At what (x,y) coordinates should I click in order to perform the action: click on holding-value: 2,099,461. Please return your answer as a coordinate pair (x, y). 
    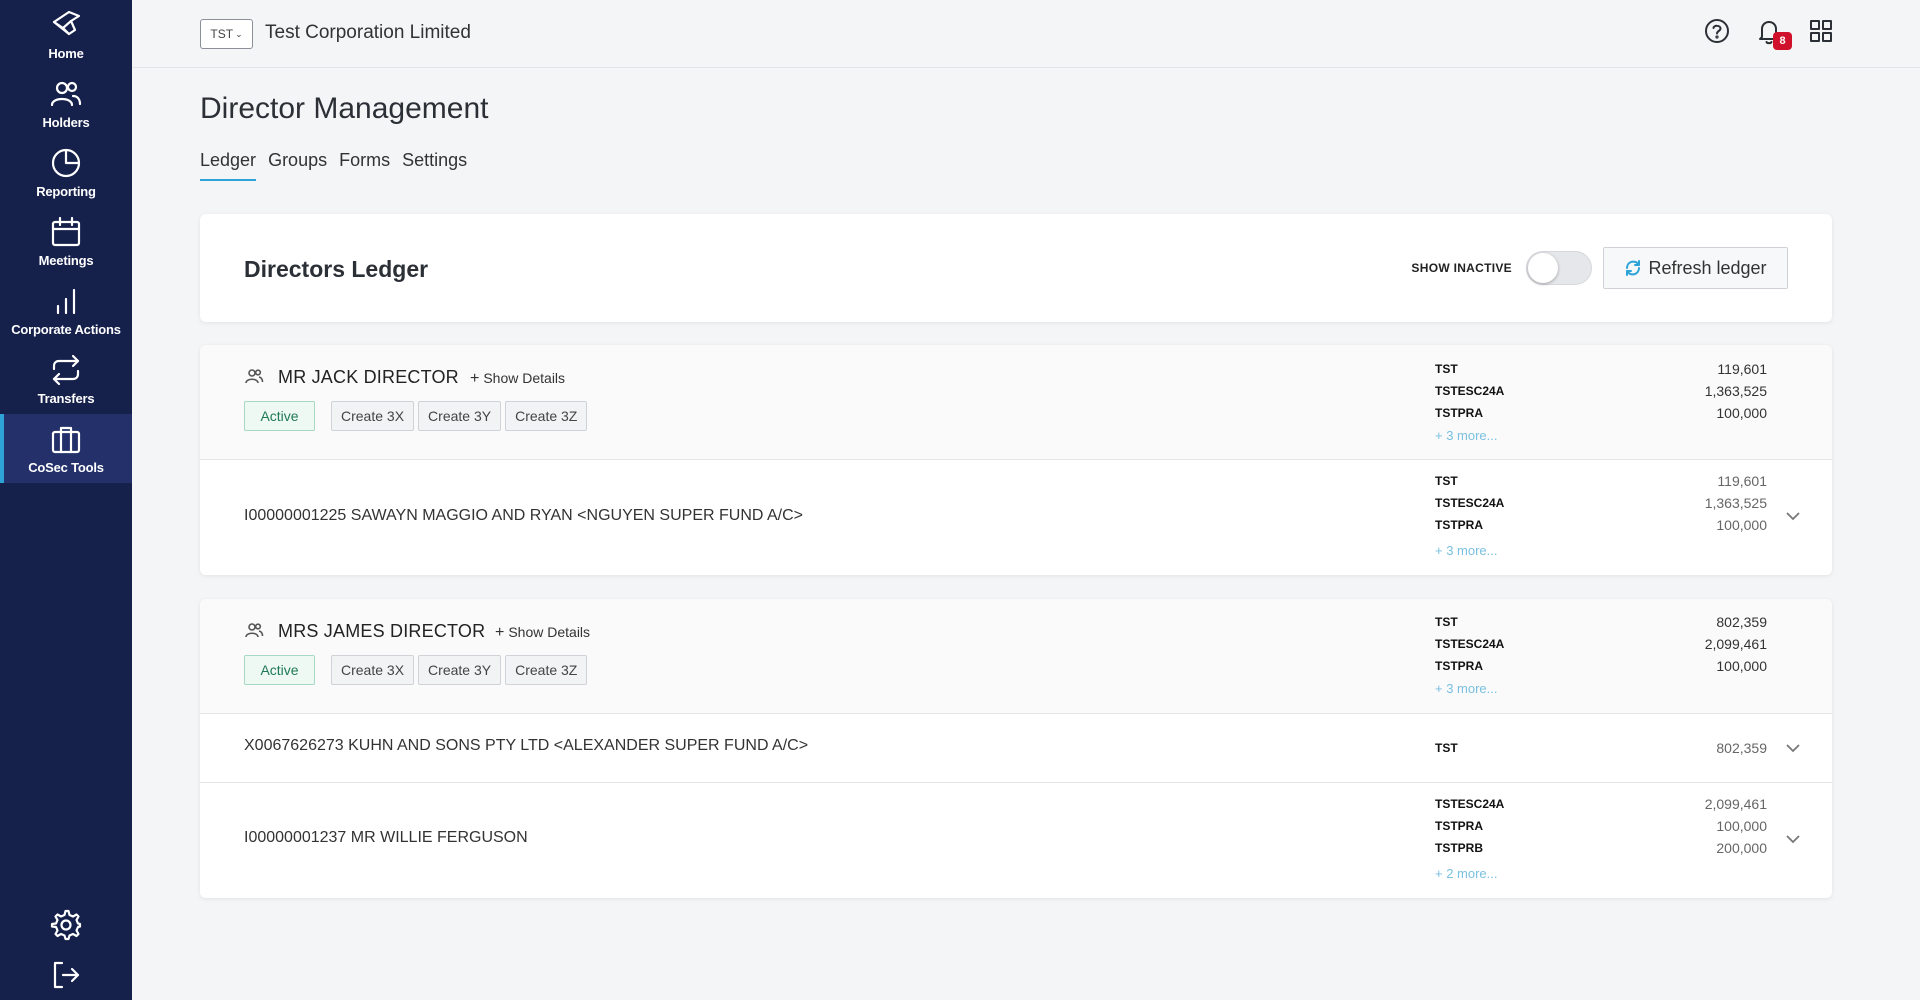
    Looking at the image, I should click on (1735, 644).